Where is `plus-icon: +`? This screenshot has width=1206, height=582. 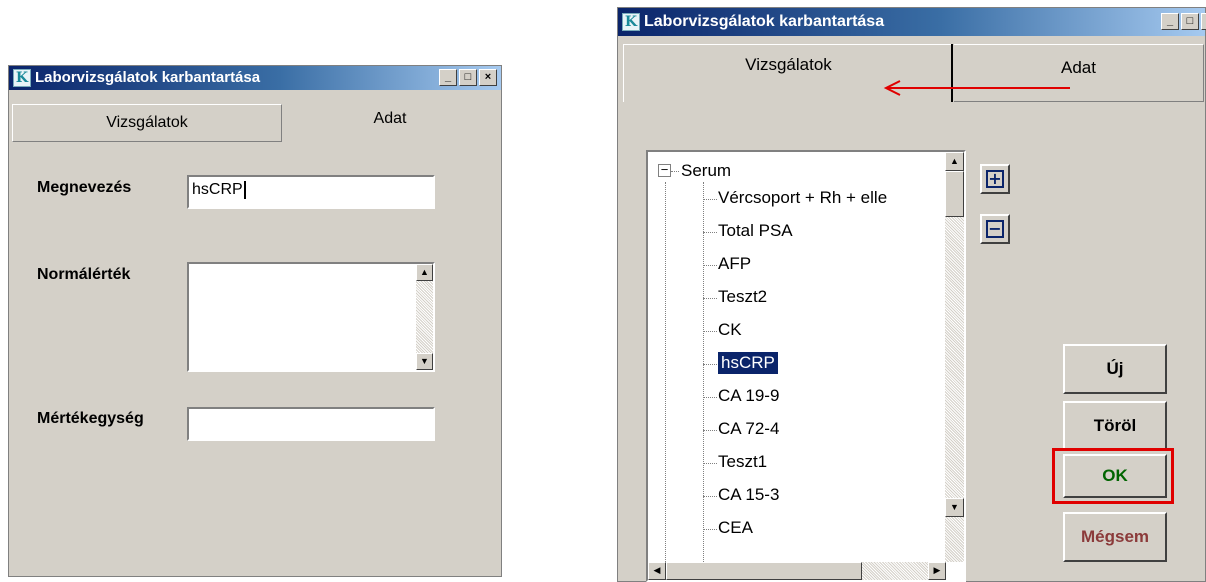 plus-icon: + is located at coordinates (995, 179).